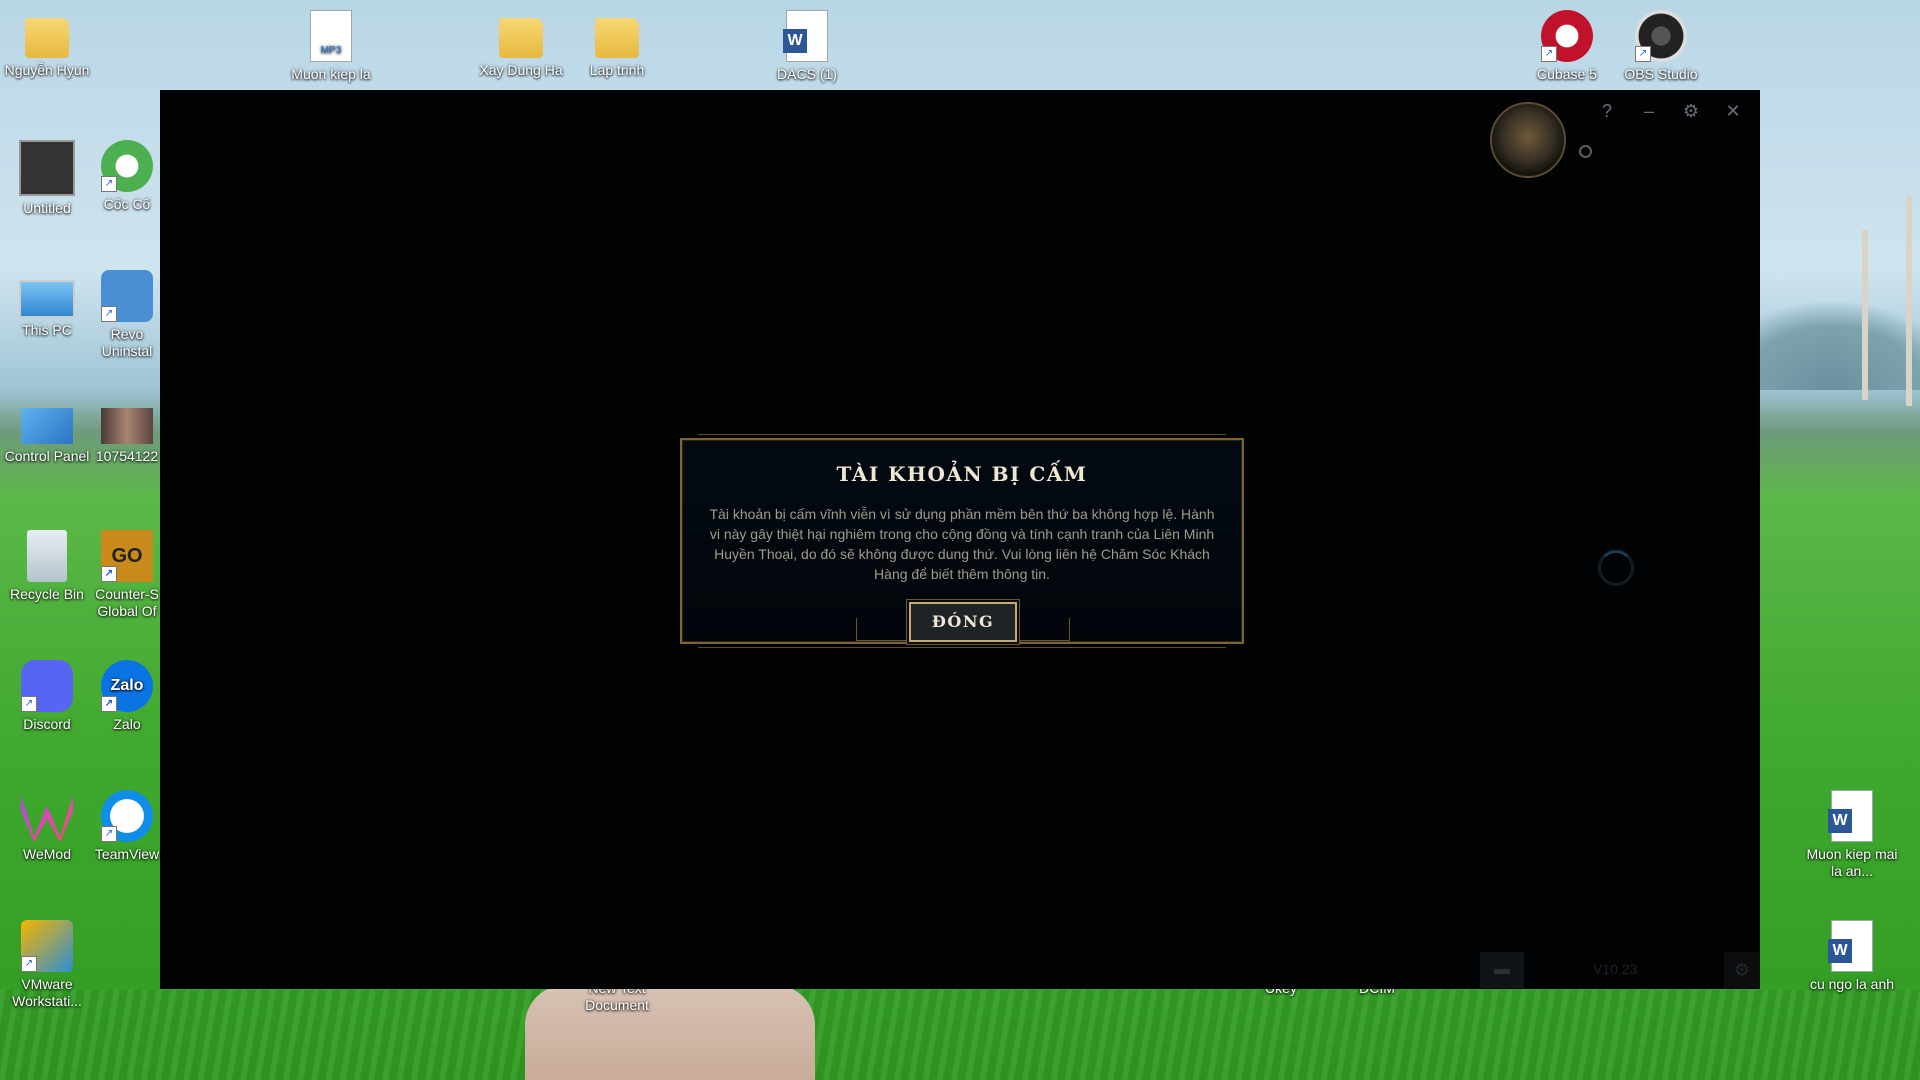  I want to click on desktop-icon-csgo: GO ↗ Counter-S Global Of, so click(127, 575).